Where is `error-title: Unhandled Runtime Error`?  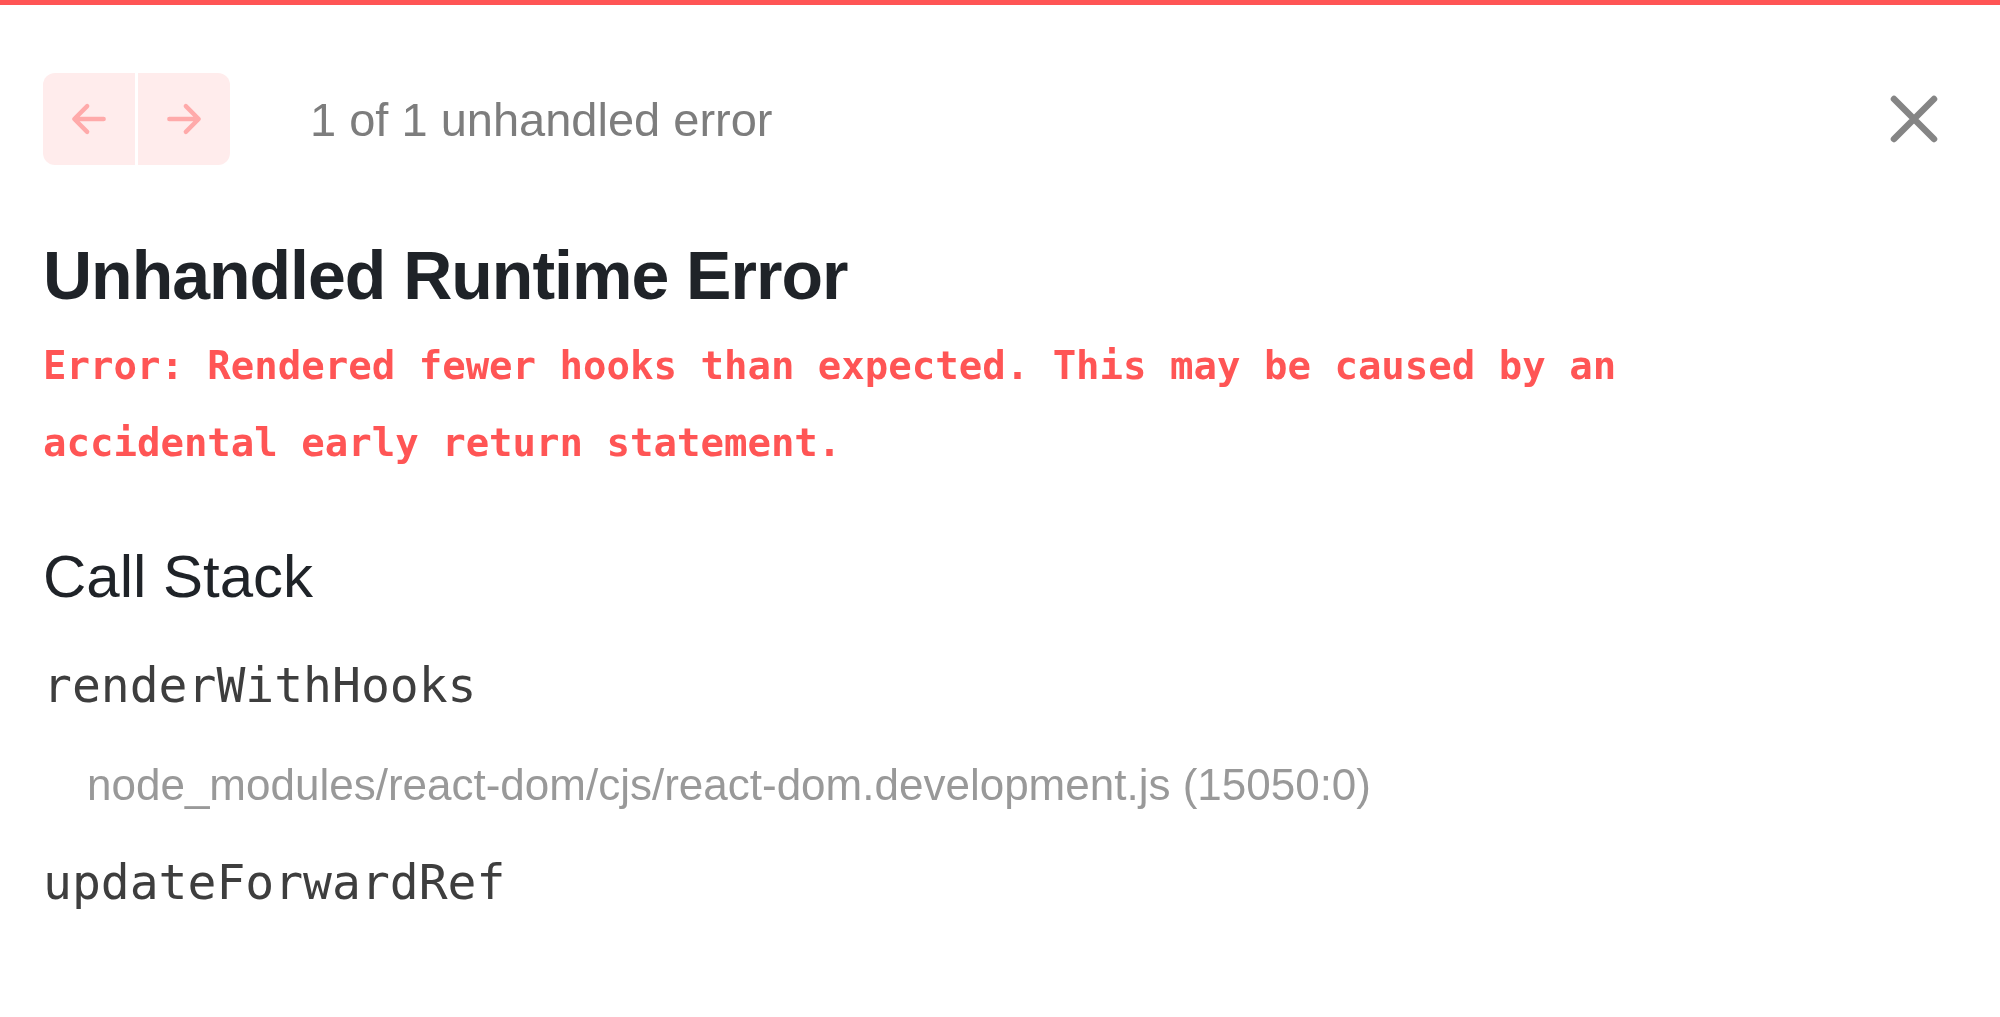
error-title: Unhandled Runtime Error is located at coordinates (446, 275).